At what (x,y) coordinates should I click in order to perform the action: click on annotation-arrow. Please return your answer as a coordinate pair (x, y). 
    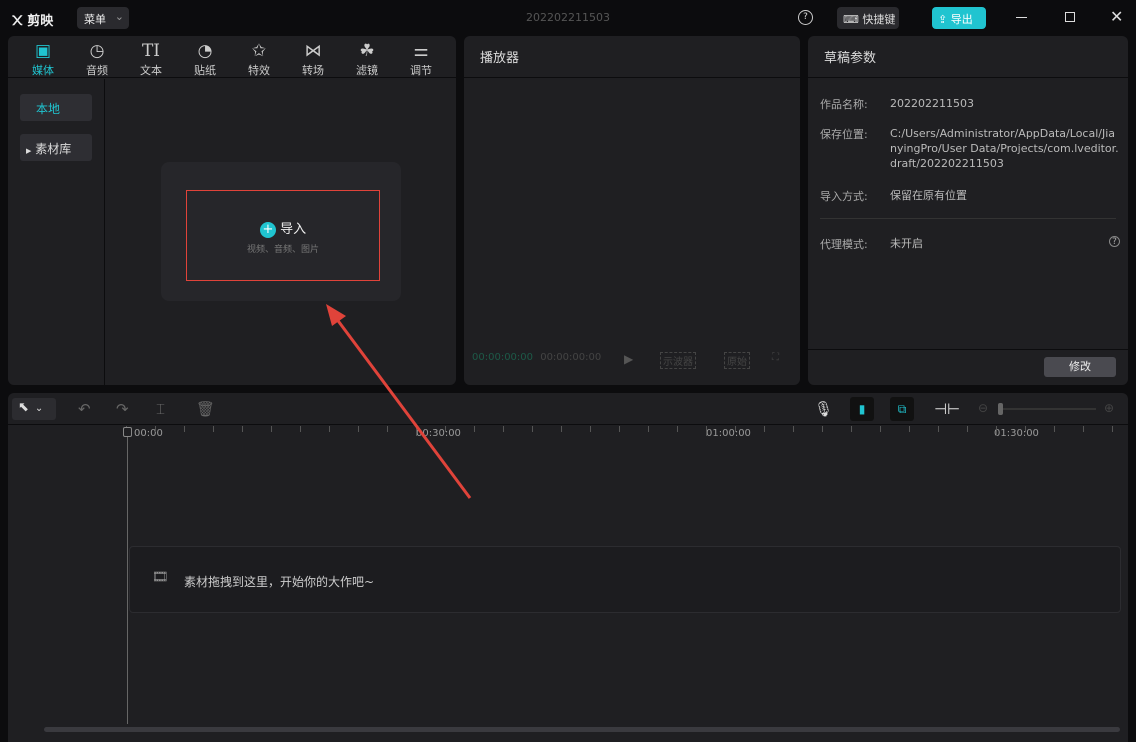
    Looking at the image, I should click on (399, 401).